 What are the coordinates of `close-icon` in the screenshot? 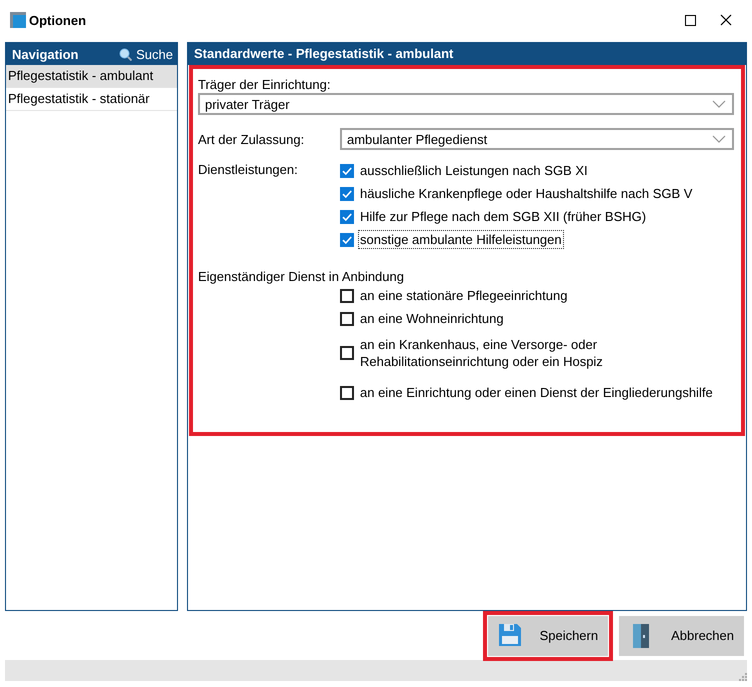 It's located at (726, 20).